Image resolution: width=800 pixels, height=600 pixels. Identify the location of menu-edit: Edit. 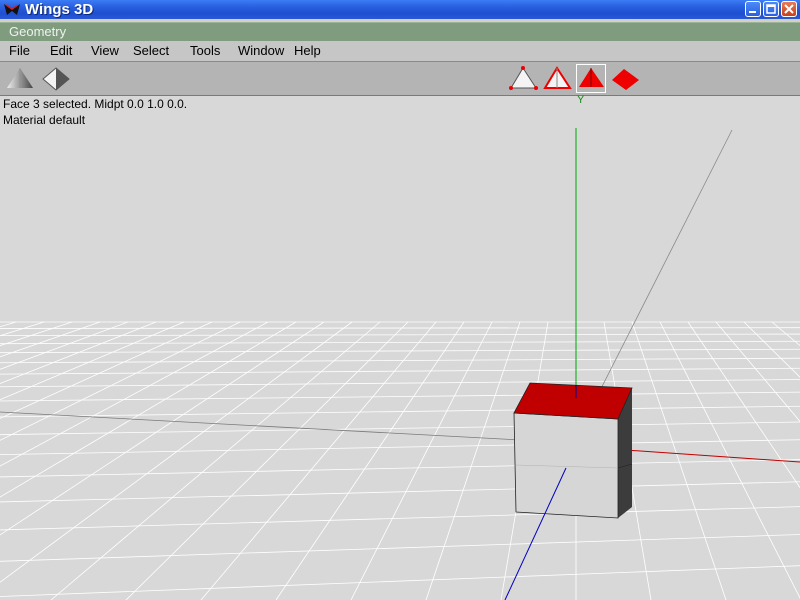
(61, 51).